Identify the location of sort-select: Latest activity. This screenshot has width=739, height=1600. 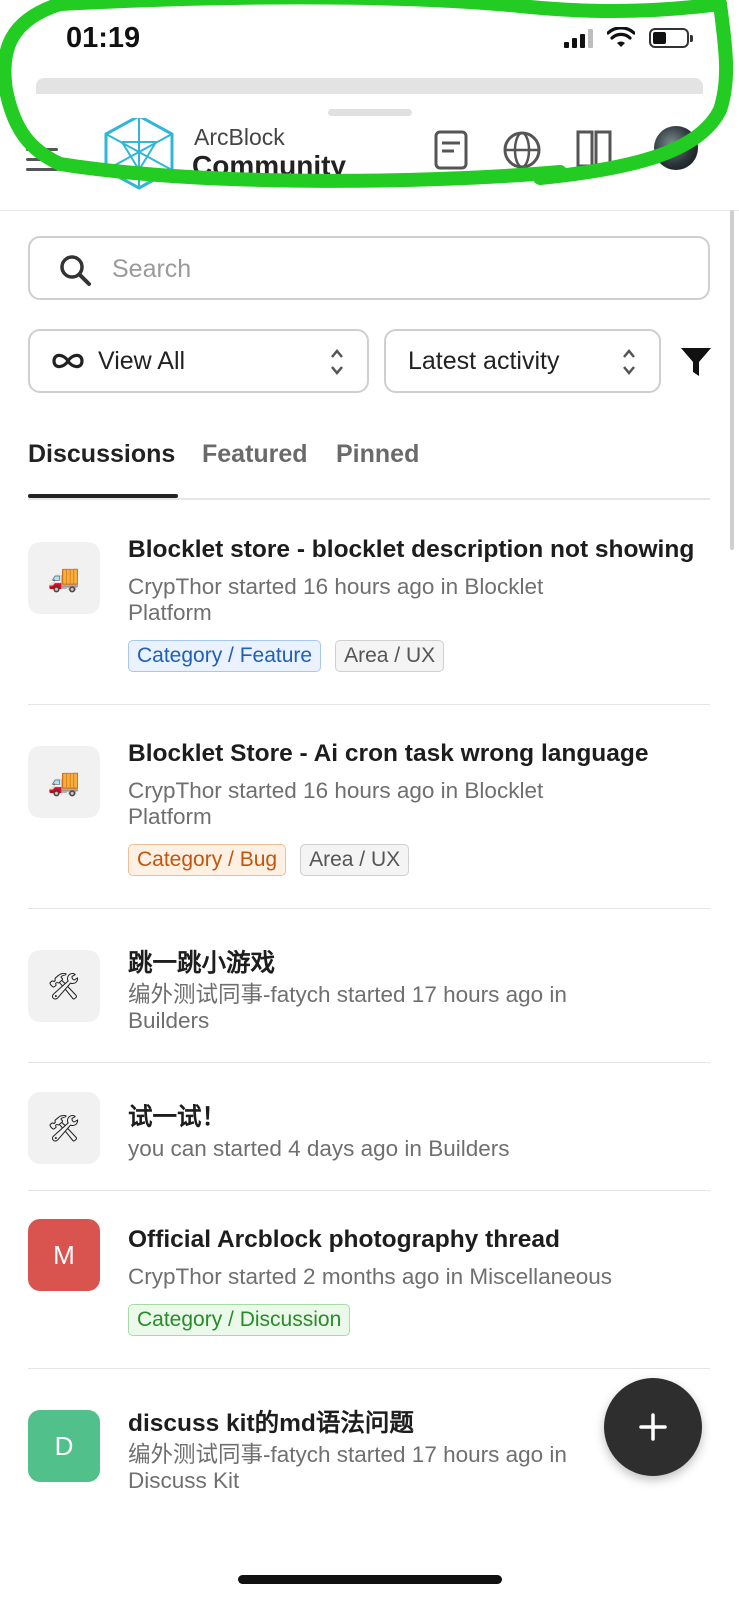
(522, 361).